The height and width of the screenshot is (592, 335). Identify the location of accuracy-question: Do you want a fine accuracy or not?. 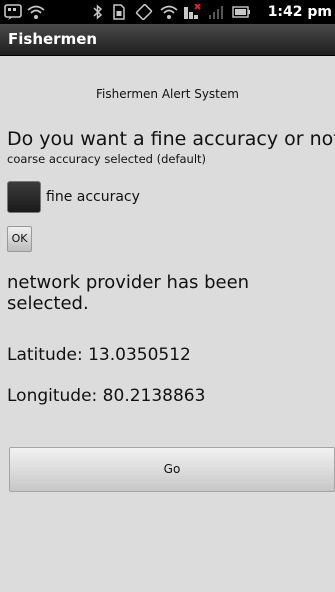
(171, 139).